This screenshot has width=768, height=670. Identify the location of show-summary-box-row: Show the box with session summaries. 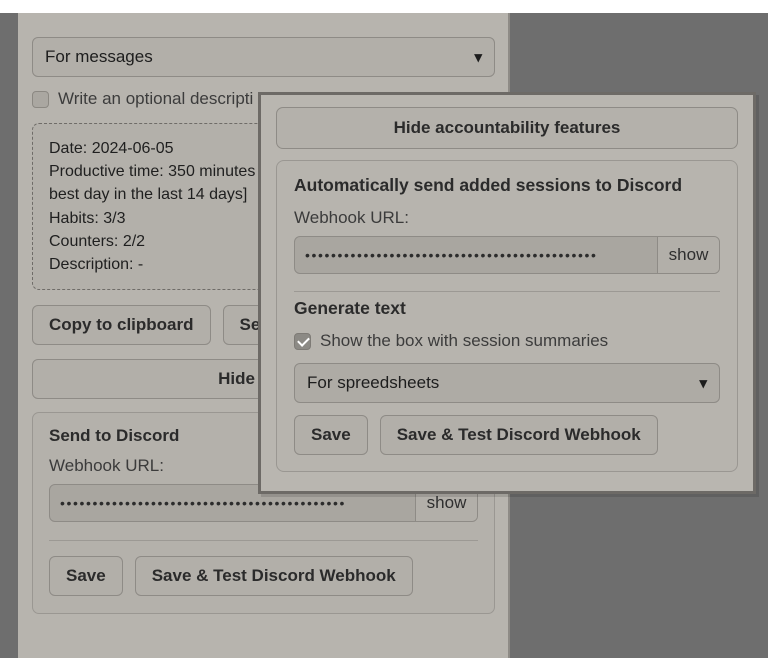
(507, 341).